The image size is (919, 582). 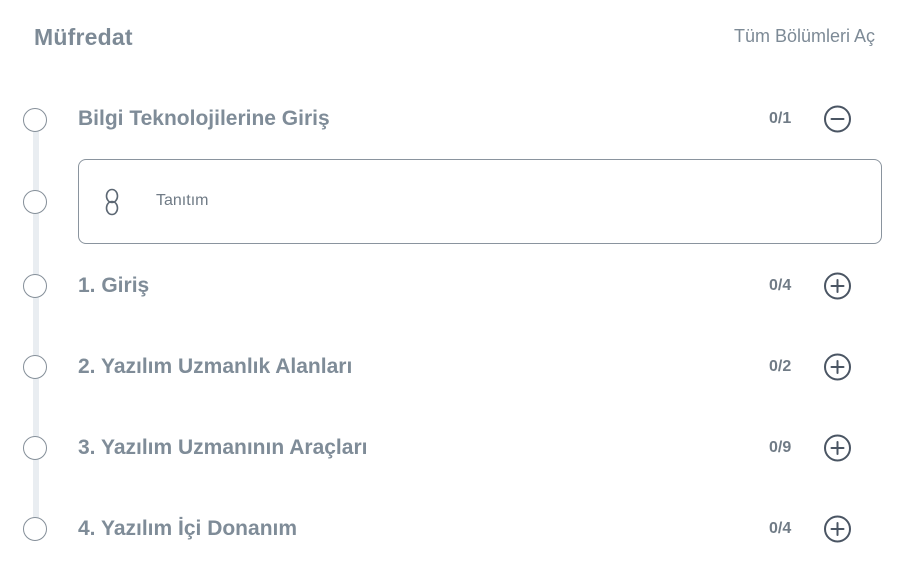 I want to click on section-header: 3. Yazılım Uzmanının Araçları 0/9, so click(x=459, y=448).